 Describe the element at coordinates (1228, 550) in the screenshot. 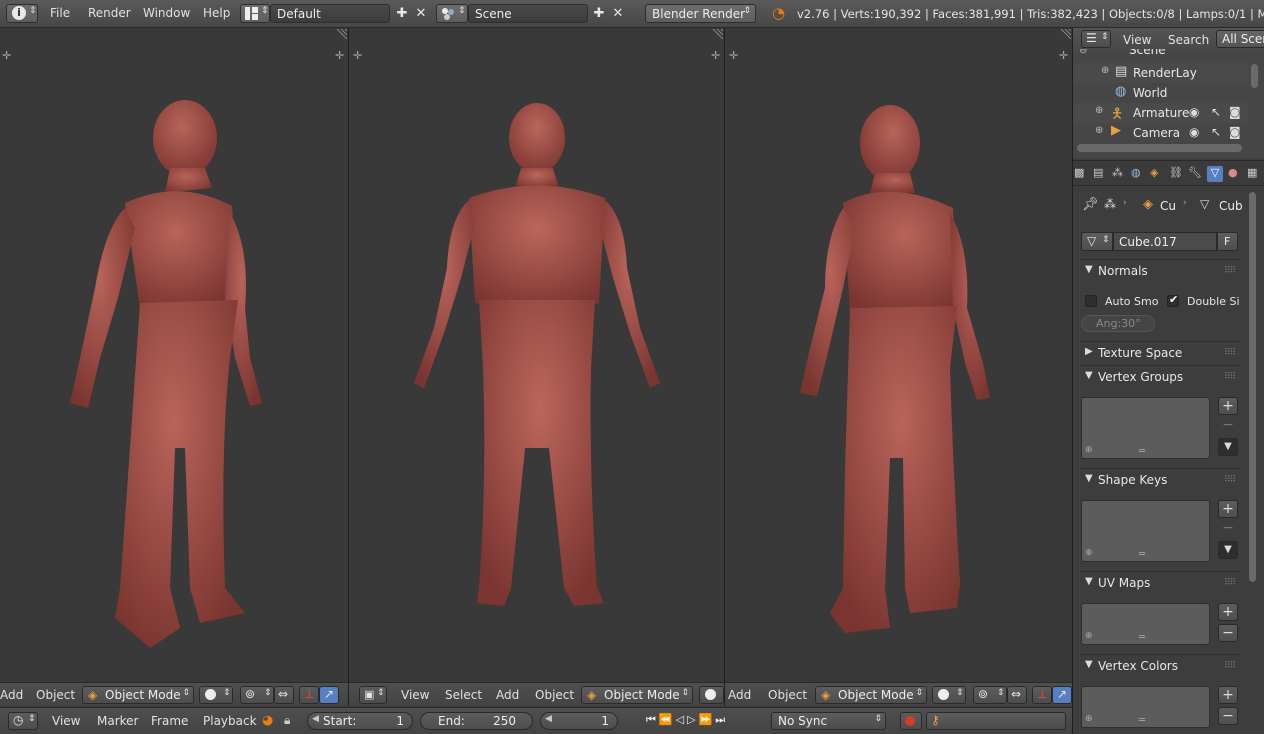

I see `shape-key-specials-button: ▼` at that location.